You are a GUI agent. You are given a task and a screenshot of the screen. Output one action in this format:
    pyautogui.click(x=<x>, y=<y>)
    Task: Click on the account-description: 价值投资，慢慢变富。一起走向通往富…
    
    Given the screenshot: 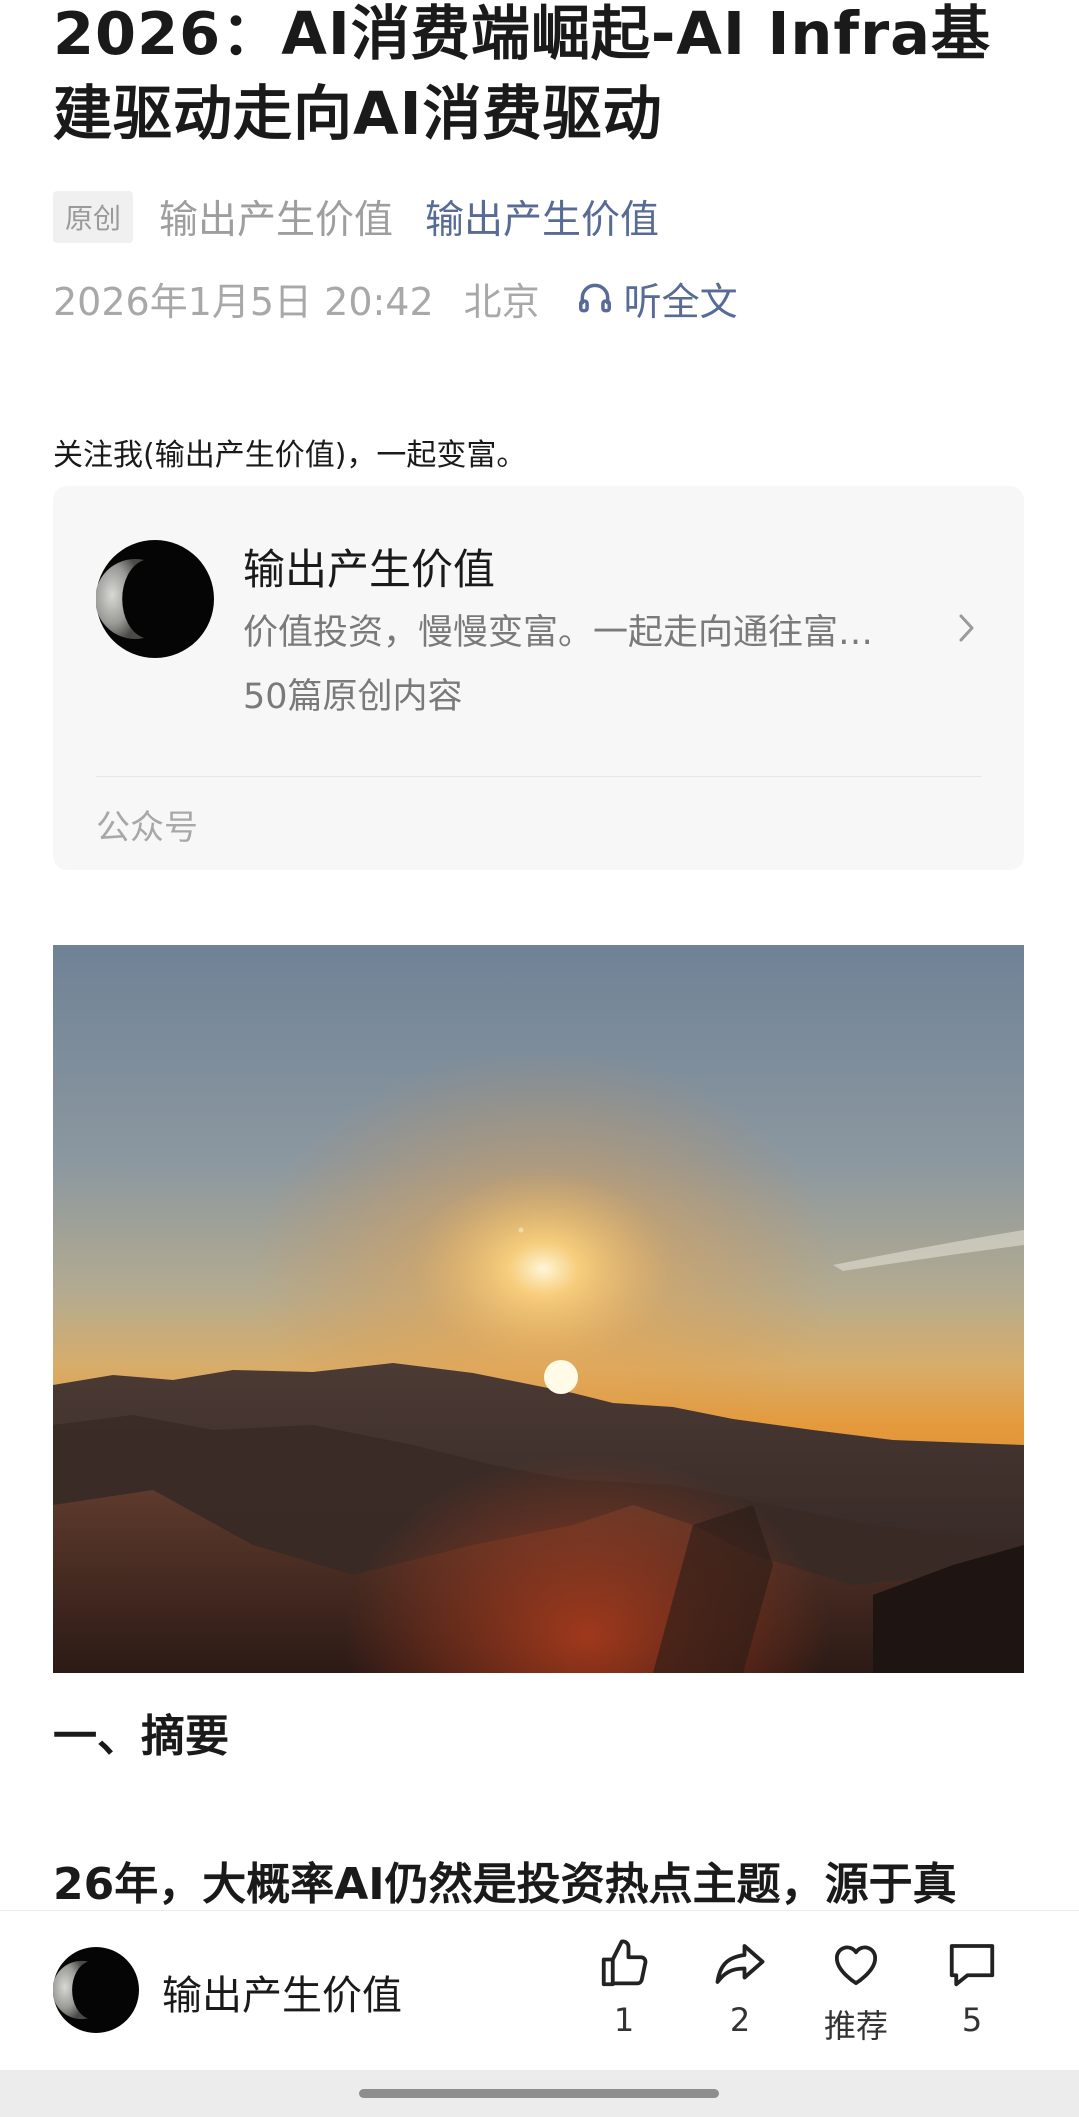 What is the action you would take?
    pyautogui.click(x=558, y=633)
    